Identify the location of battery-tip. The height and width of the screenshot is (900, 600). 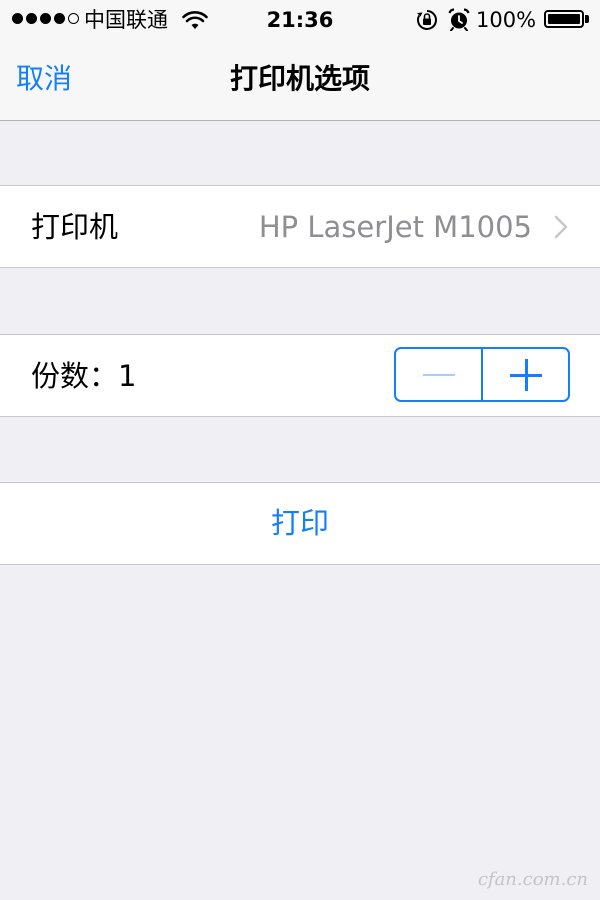
(587, 19).